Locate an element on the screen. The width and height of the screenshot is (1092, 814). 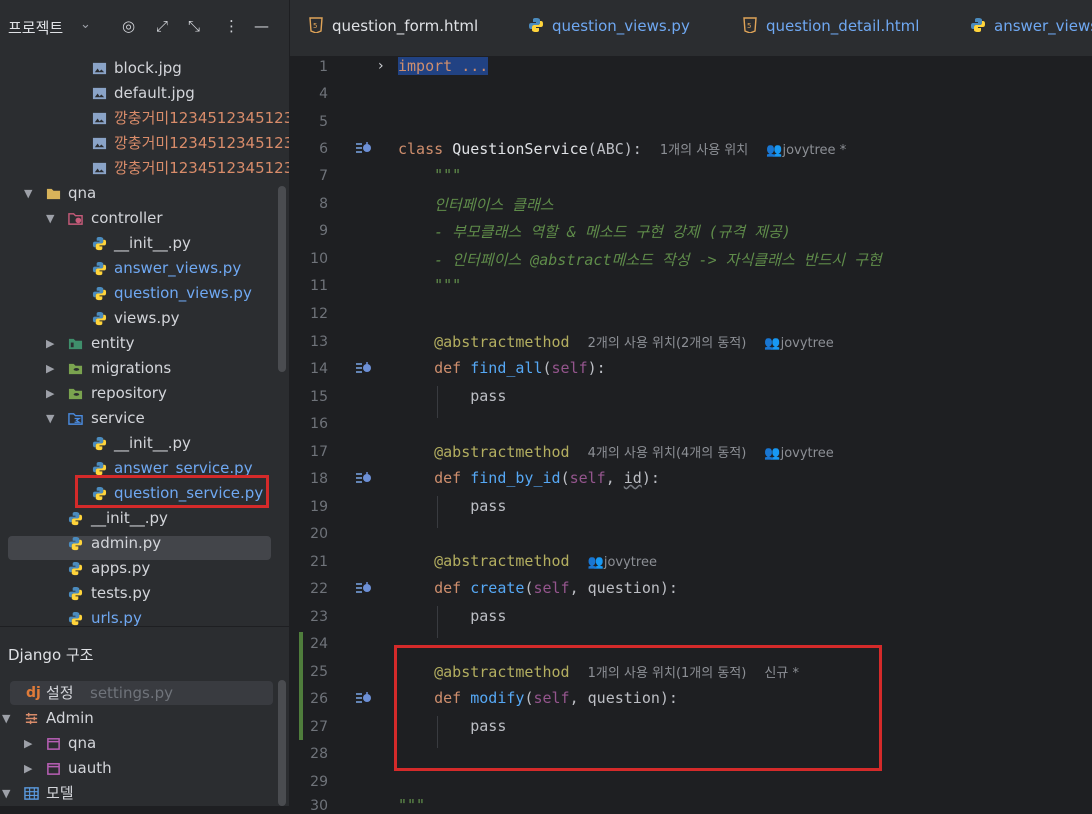
line-number: 30 is located at coordinates (319, 806).